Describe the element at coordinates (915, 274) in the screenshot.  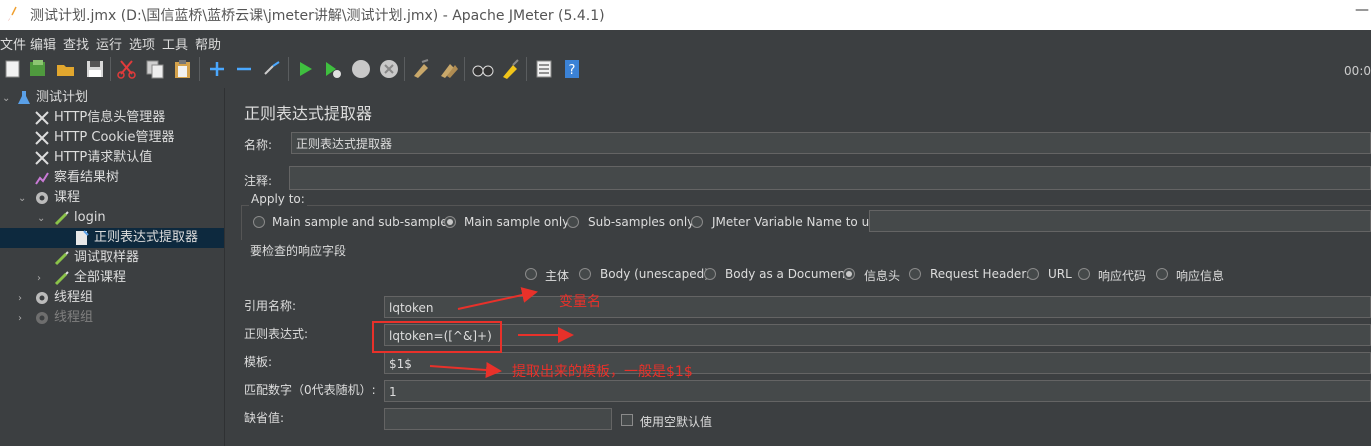
I see `field-request-headers-radio` at that location.